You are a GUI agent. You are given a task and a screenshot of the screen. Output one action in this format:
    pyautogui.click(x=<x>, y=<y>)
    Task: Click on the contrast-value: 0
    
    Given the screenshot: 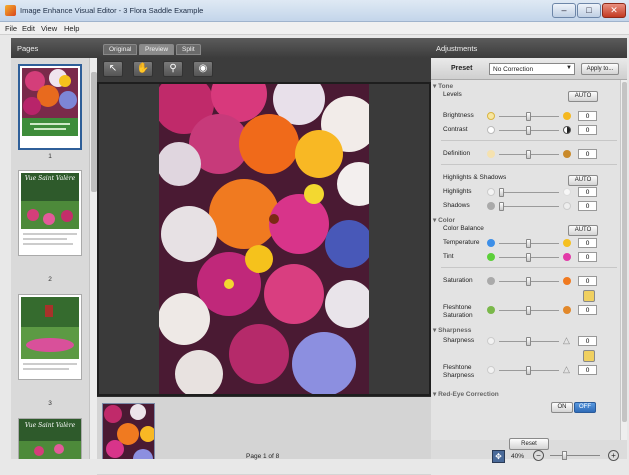 What is the action you would take?
    pyautogui.click(x=587, y=130)
    